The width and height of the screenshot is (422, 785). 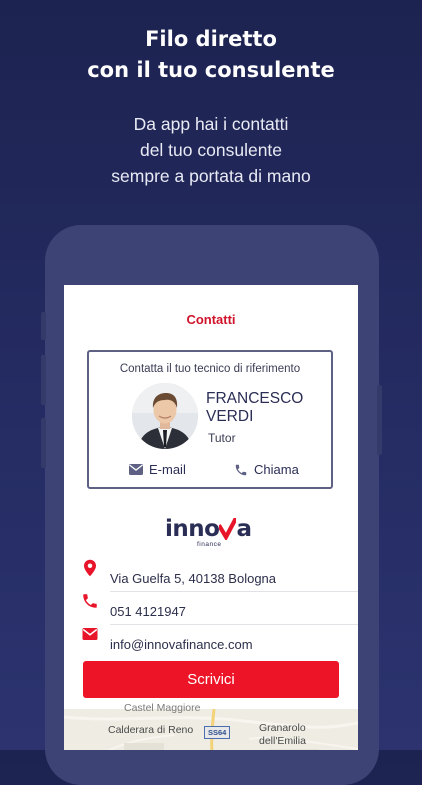 I want to click on phone-row: 051 4121947, so click(x=211, y=608).